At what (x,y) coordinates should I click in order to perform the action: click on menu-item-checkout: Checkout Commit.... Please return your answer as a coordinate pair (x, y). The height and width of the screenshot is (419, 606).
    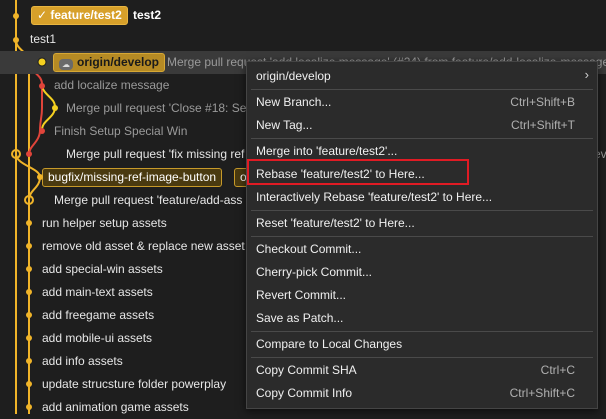
    Looking at the image, I should click on (422, 248).